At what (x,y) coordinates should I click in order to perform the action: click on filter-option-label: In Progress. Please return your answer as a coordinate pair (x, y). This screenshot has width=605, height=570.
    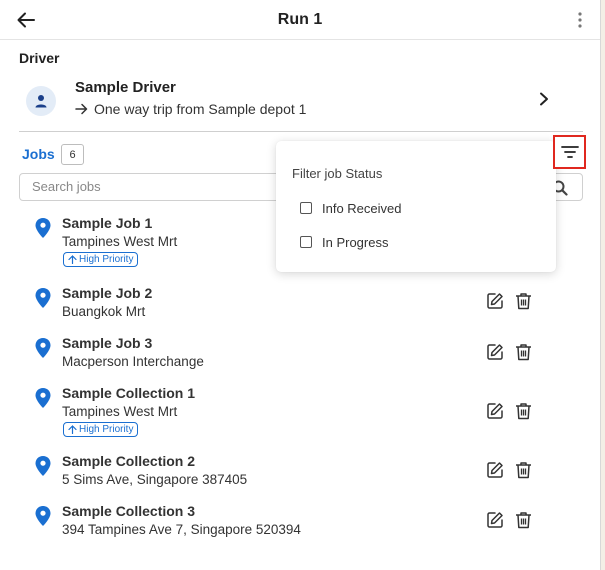
    Looking at the image, I should click on (355, 242).